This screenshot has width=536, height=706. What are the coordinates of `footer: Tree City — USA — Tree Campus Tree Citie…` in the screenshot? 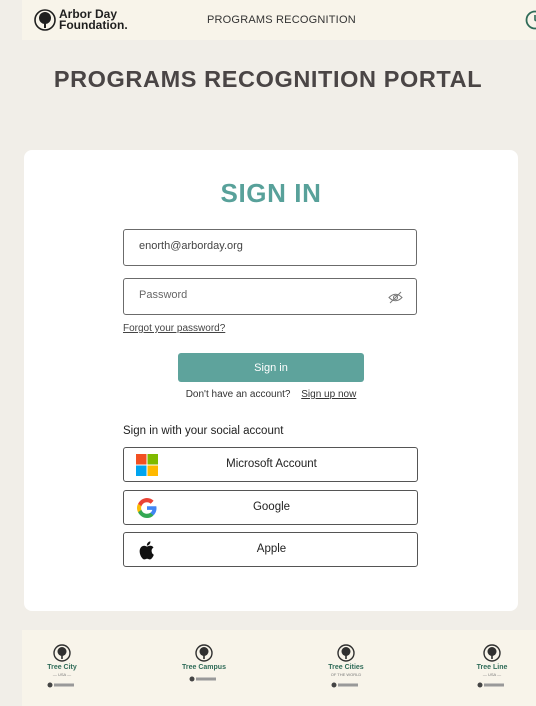 It's located at (279, 668).